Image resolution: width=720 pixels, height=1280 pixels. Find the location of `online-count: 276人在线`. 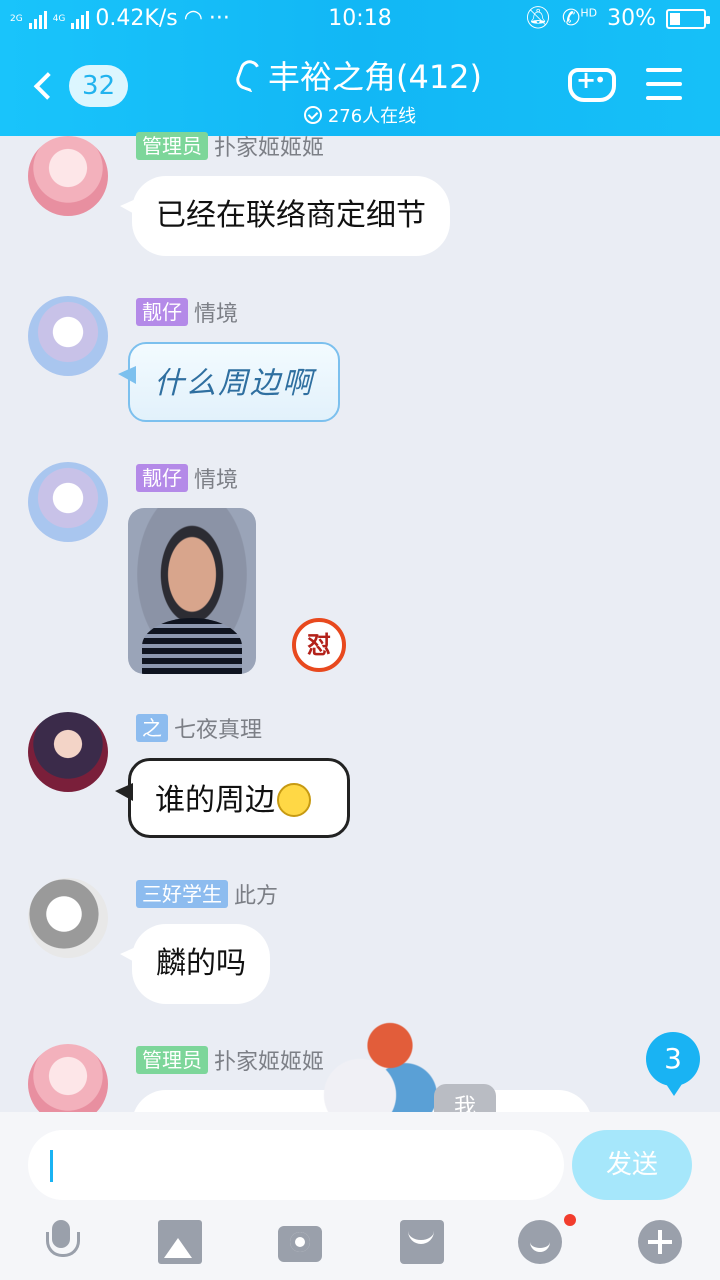

online-count: 276人在线 is located at coordinates (372, 116).